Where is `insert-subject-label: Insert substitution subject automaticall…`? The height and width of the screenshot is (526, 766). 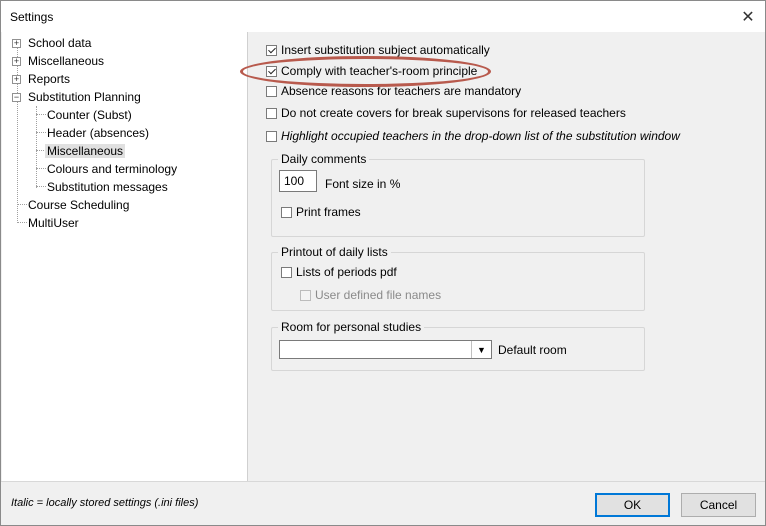 insert-subject-label: Insert substitution subject automaticall… is located at coordinates (385, 50).